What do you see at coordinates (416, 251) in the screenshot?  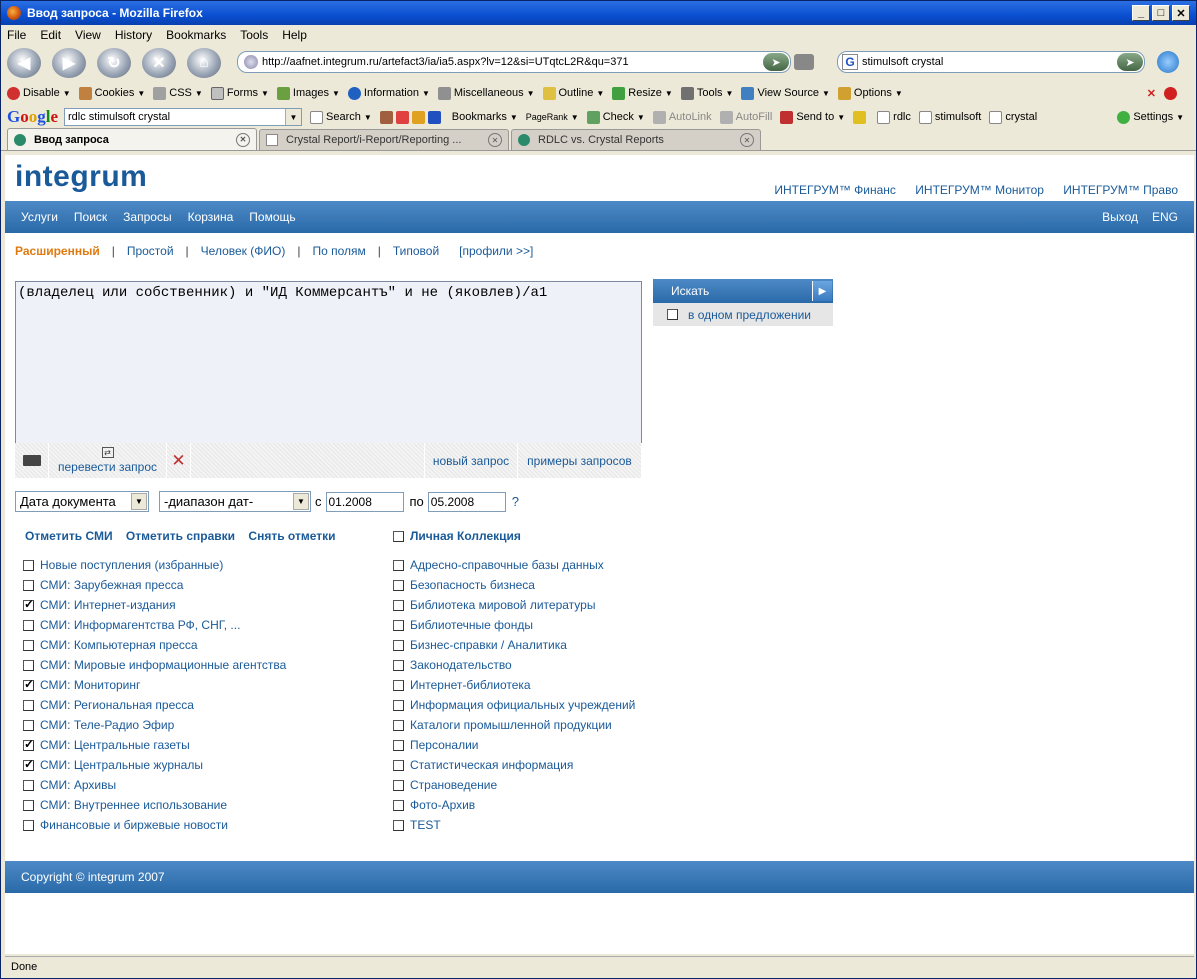 I see `mode-typical: Типовой` at bounding box center [416, 251].